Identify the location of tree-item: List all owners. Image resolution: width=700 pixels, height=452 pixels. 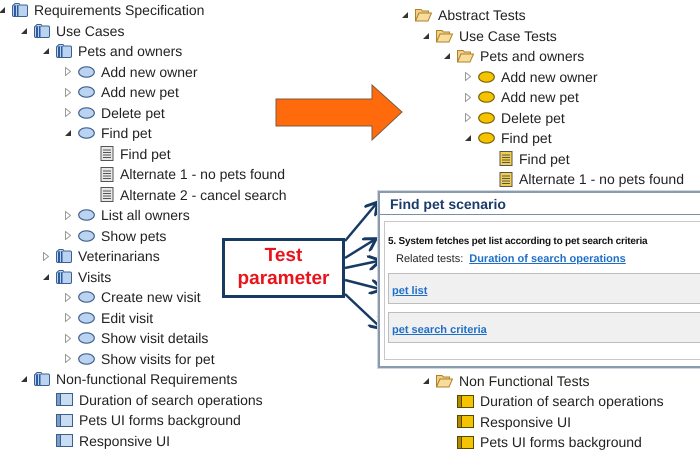
(145, 215).